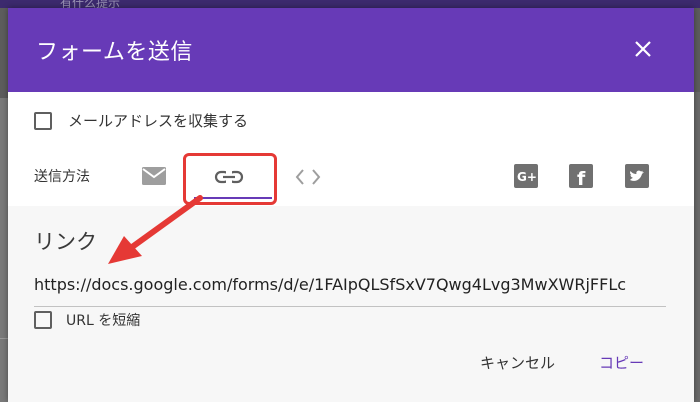 Image resolution: width=700 pixels, height=402 pixels. What do you see at coordinates (62, 177) in the screenshot?
I see `send-method-label: 送信方法` at bounding box center [62, 177].